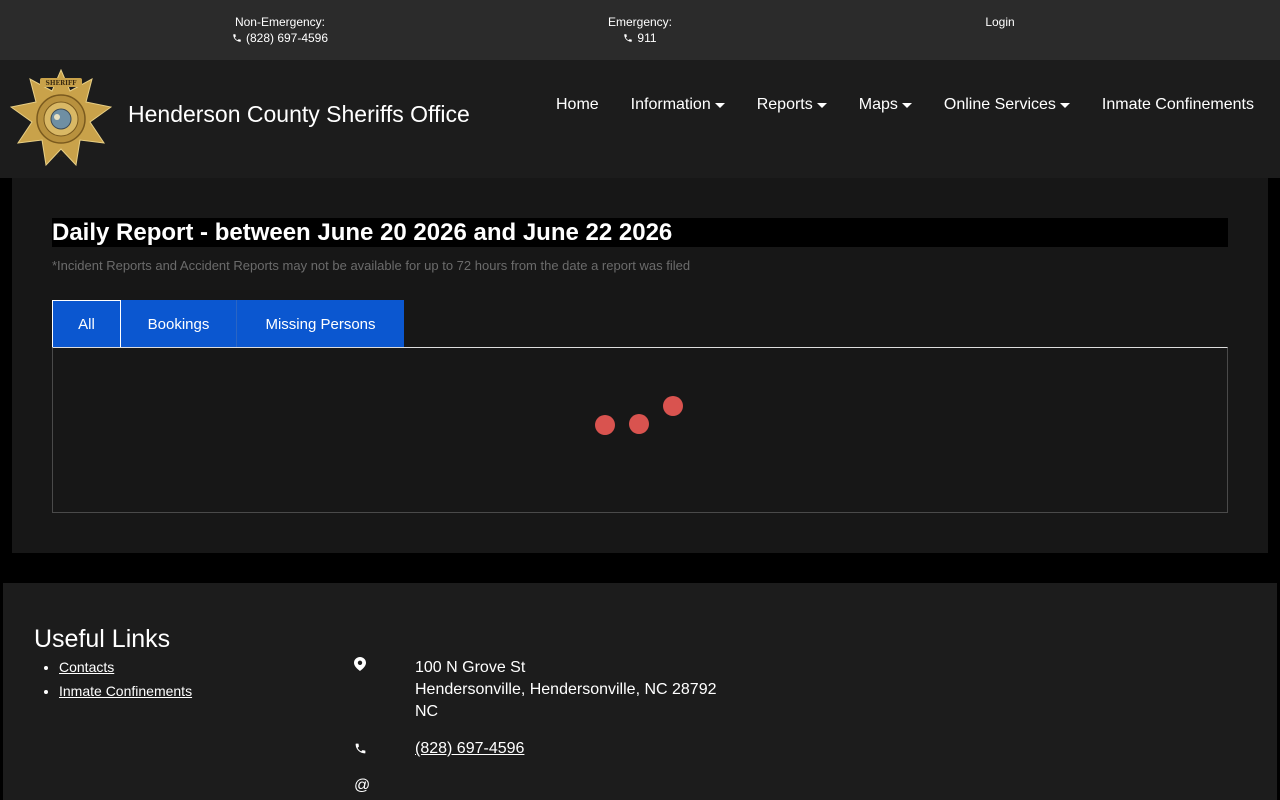  Describe the element at coordinates (383, 786) in the screenshot. I see `email-row: @` at that location.